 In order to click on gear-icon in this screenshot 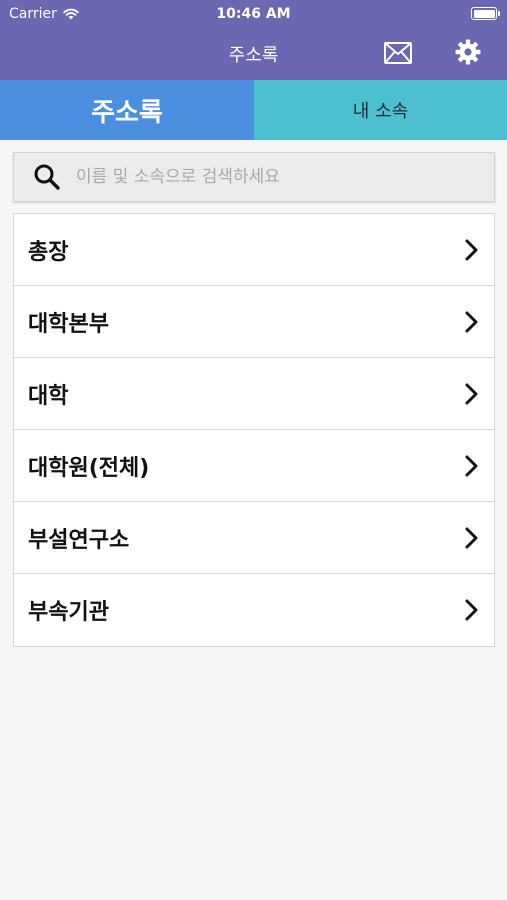, I will do `click(468, 52)`.